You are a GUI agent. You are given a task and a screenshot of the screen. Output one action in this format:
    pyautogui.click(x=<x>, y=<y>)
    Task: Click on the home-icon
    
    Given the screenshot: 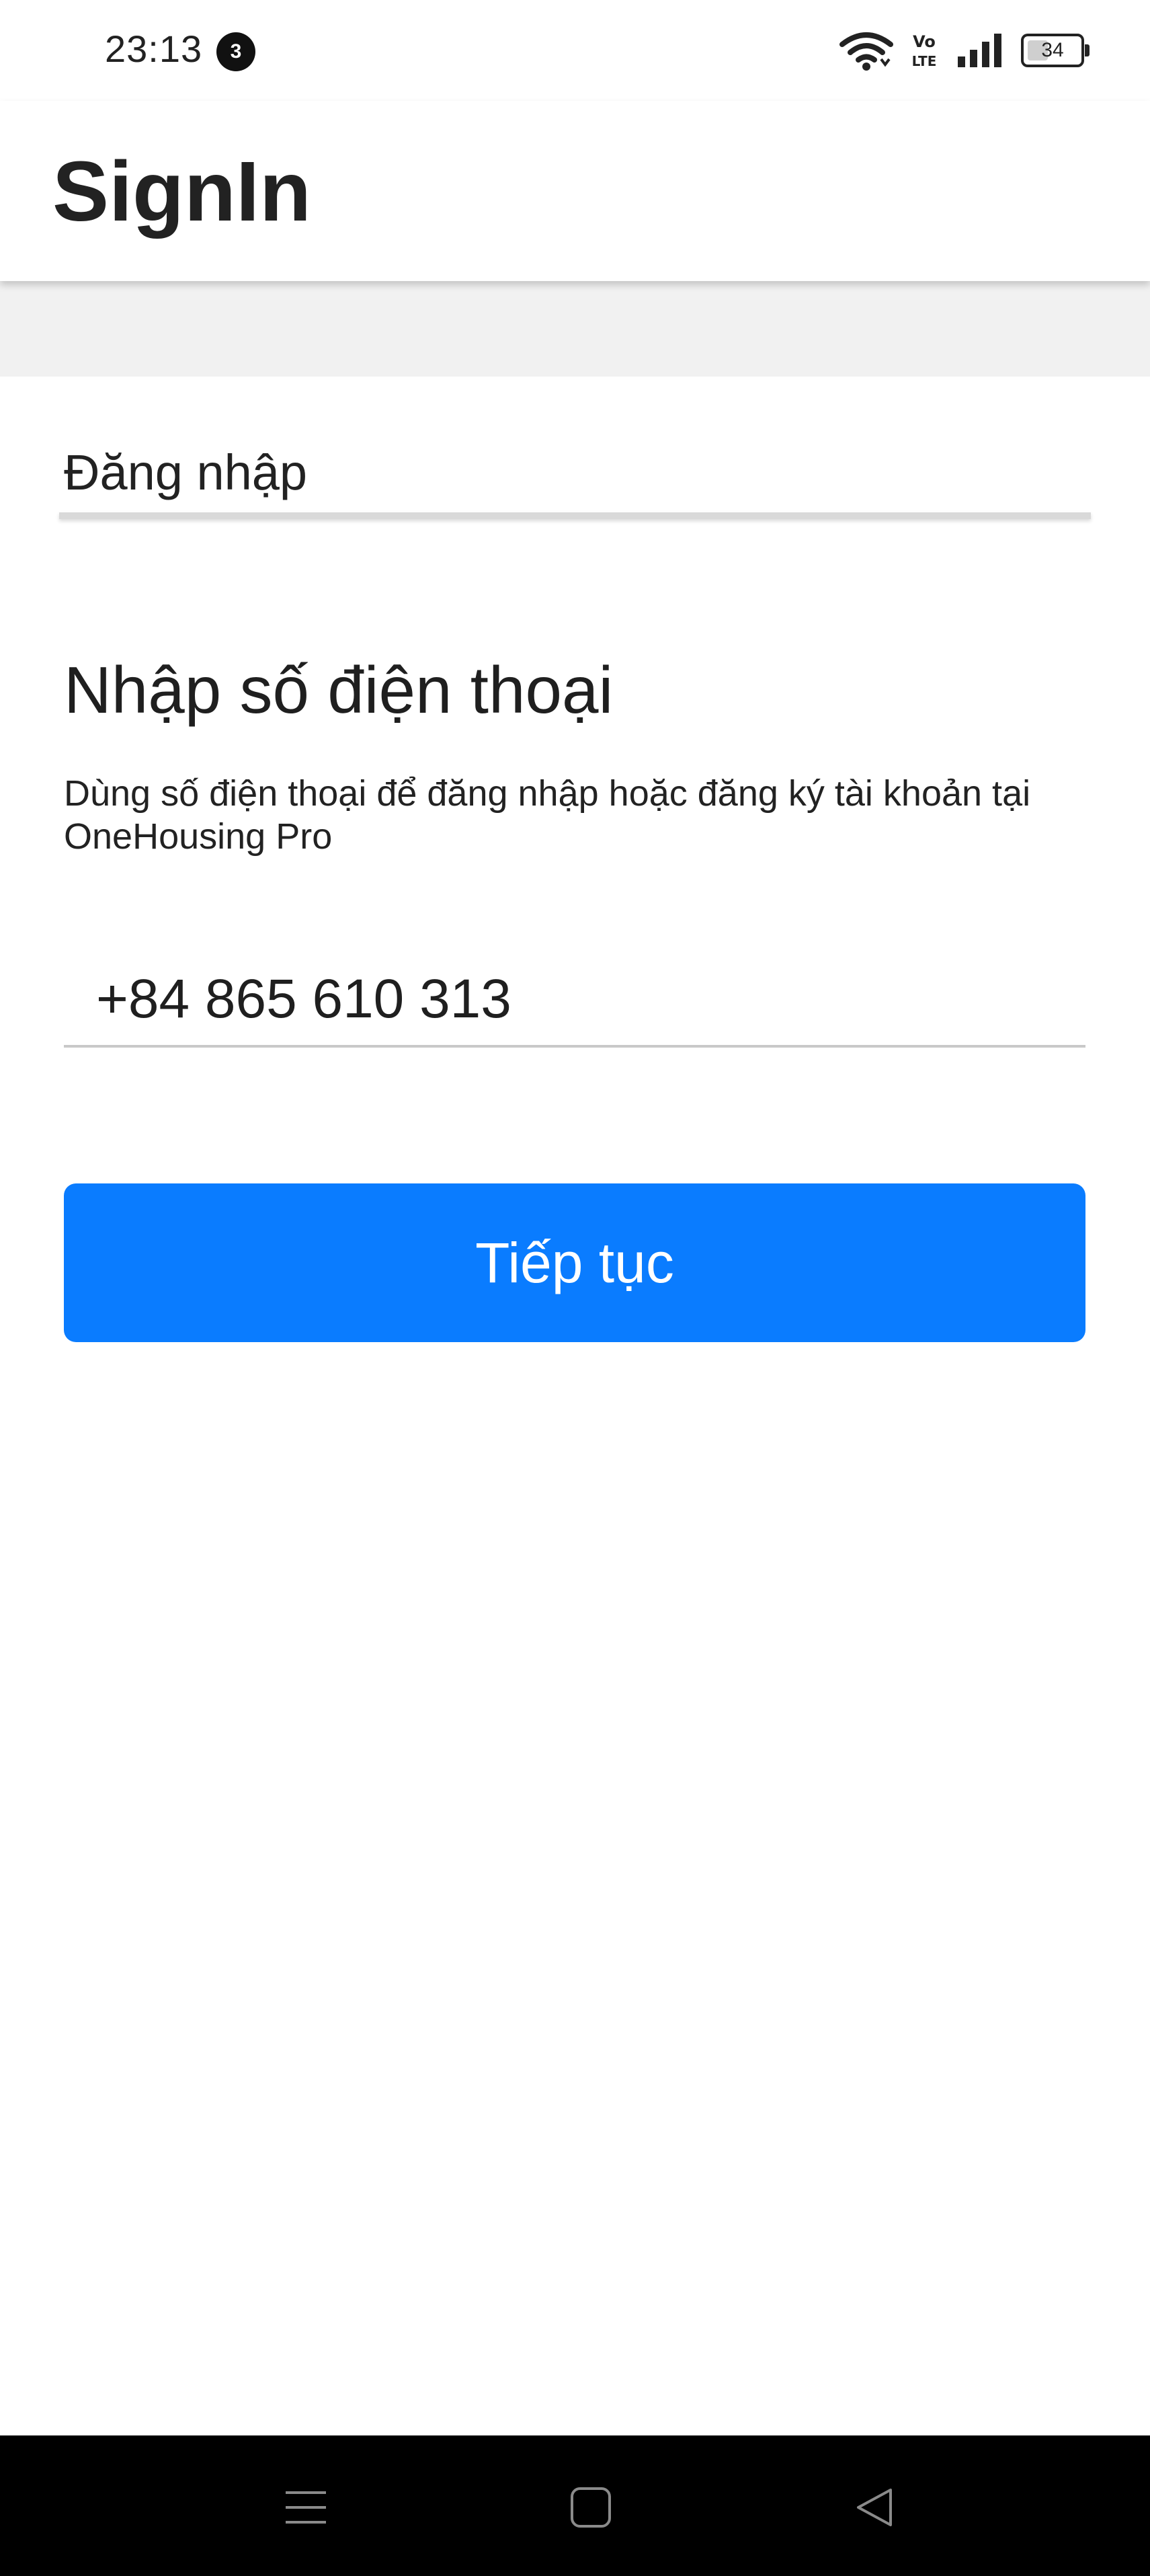 What is the action you would take?
    pyautogui.click(x=591, y=2508)
    